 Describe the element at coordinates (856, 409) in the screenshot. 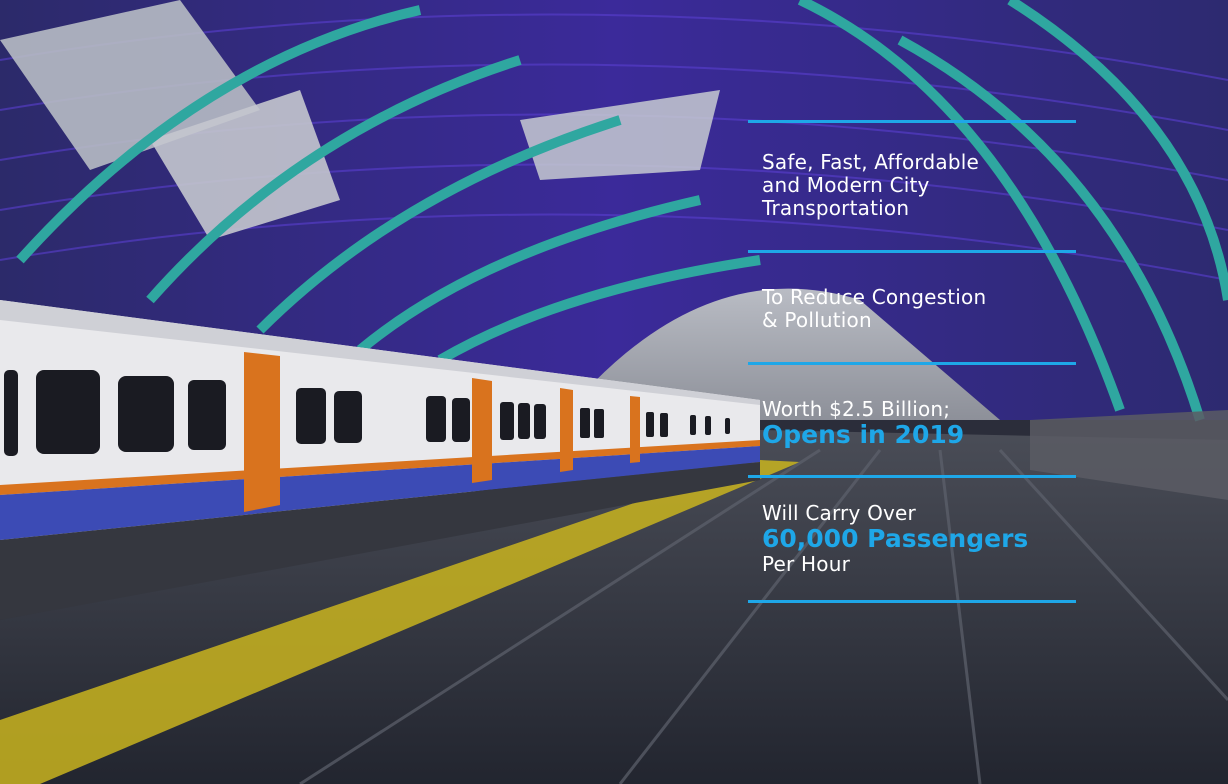

I see `info-line: Worth $2.5 Billion;` at that location.